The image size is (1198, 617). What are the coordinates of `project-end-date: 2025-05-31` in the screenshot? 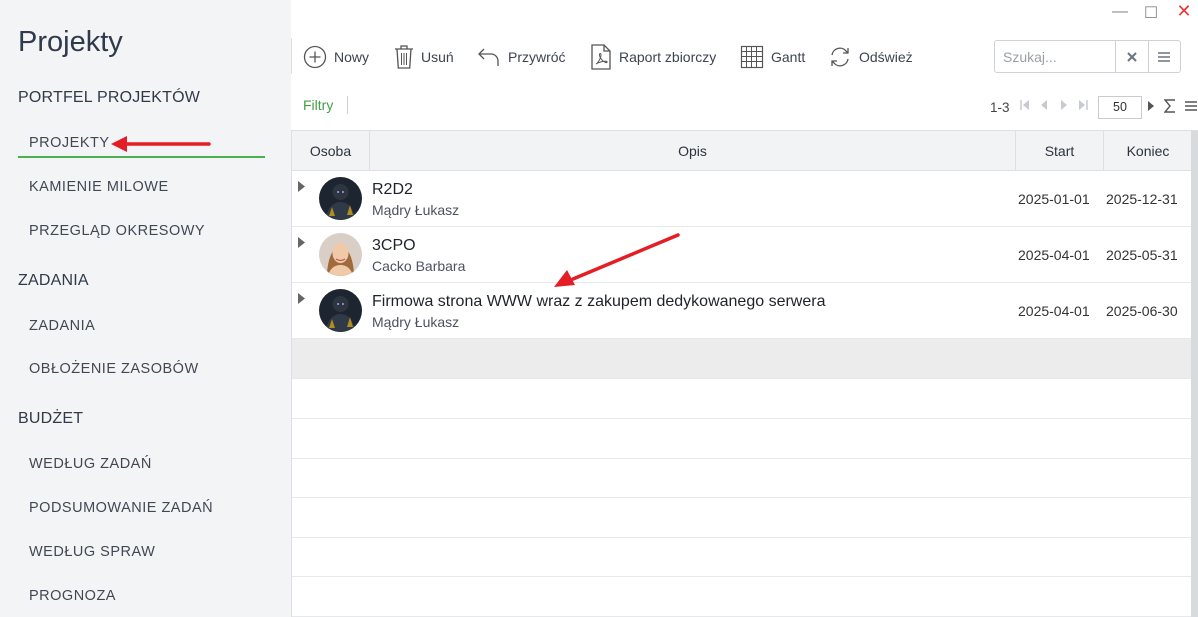 It's located at (1142, 255).